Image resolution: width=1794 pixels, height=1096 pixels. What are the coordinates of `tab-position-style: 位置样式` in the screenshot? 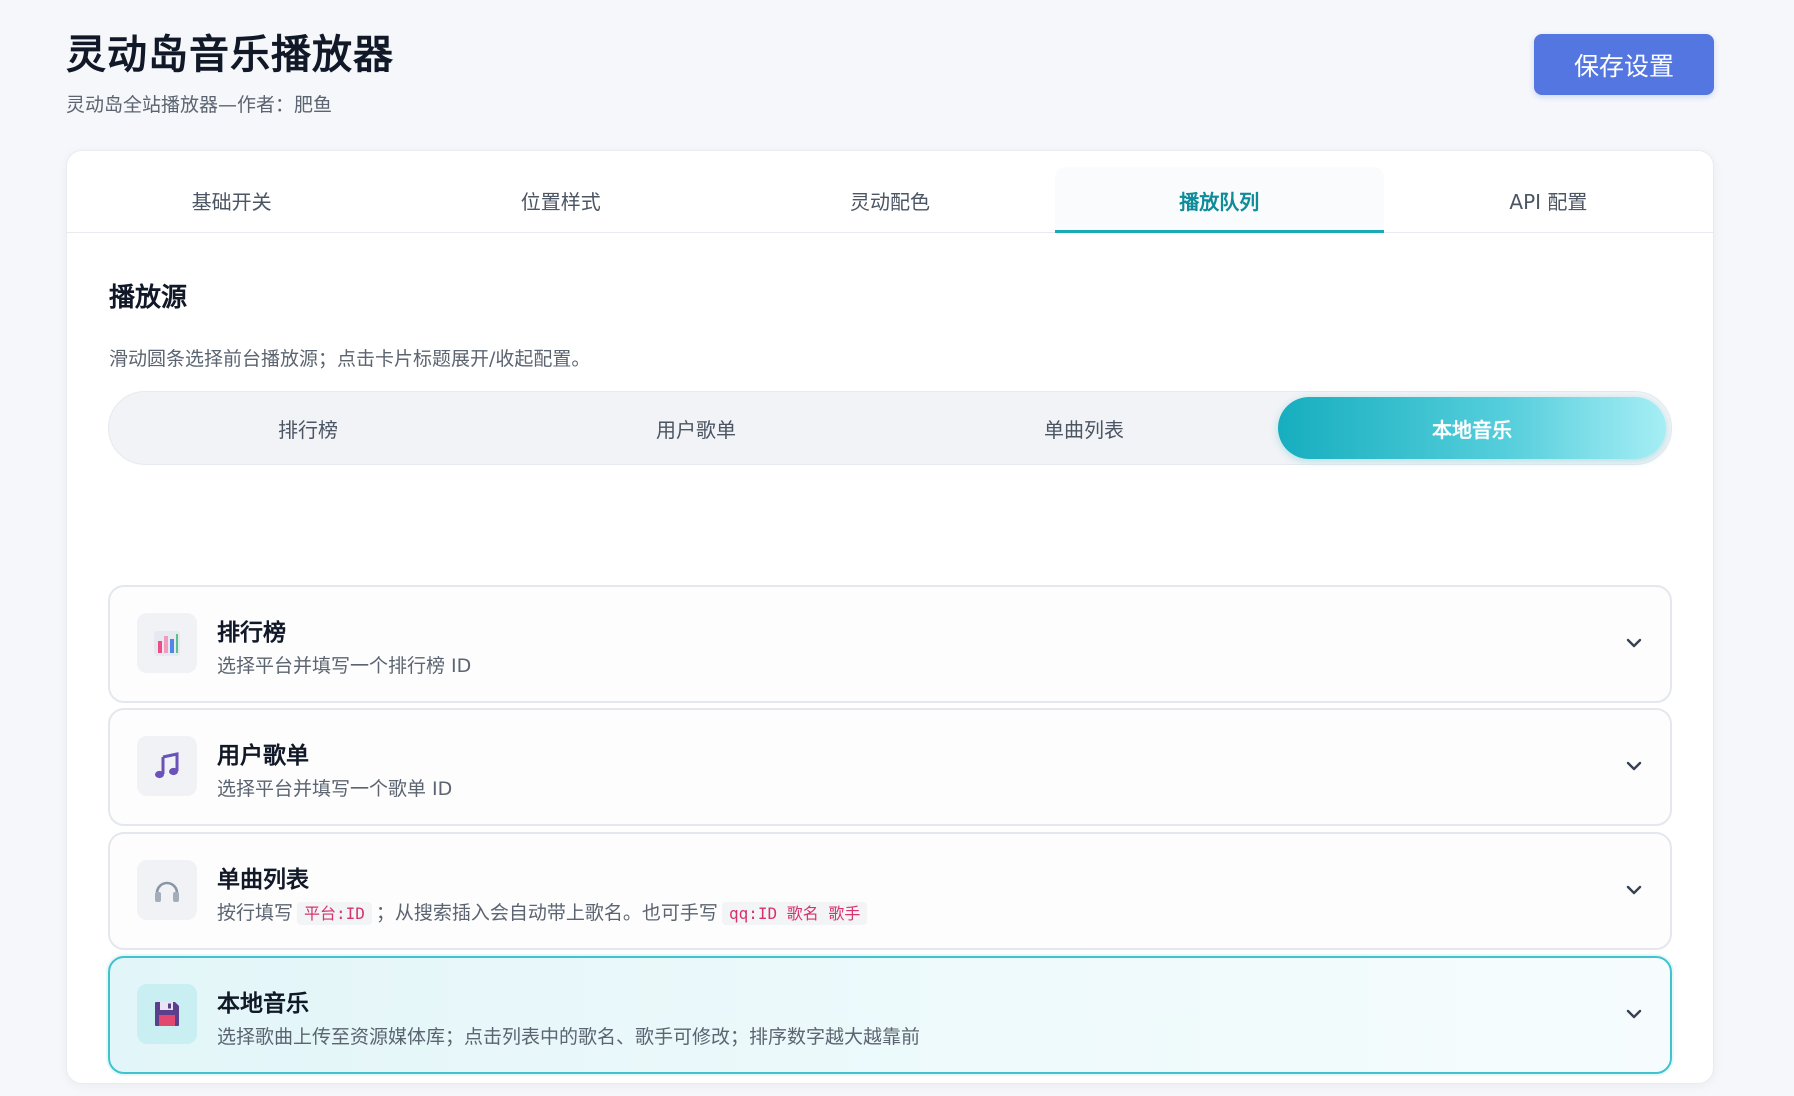 It's located at (560, 191).